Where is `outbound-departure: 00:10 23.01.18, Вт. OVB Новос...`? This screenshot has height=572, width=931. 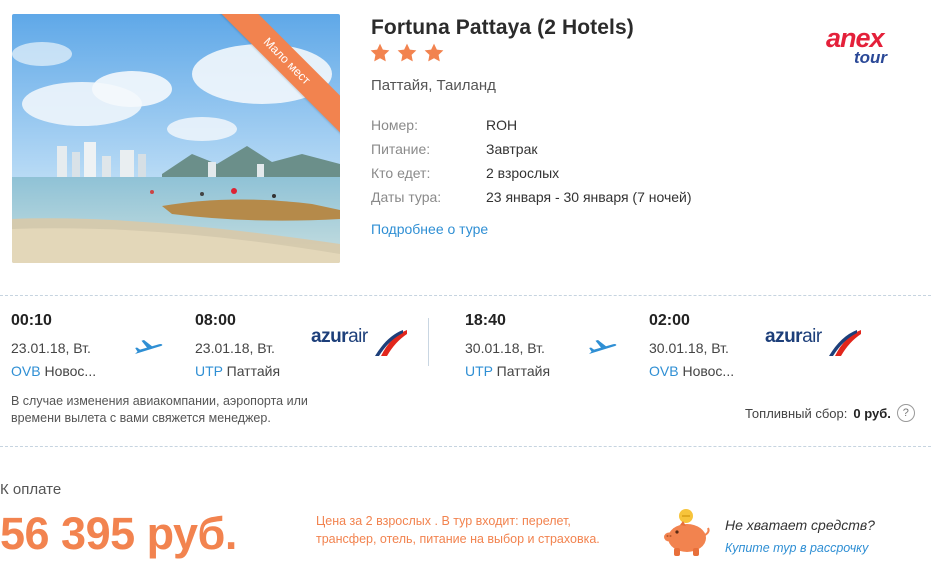
outbound-departure: 00:10 23.01.18, Вт. OVB Новос... is located at coordinates (53, 348).